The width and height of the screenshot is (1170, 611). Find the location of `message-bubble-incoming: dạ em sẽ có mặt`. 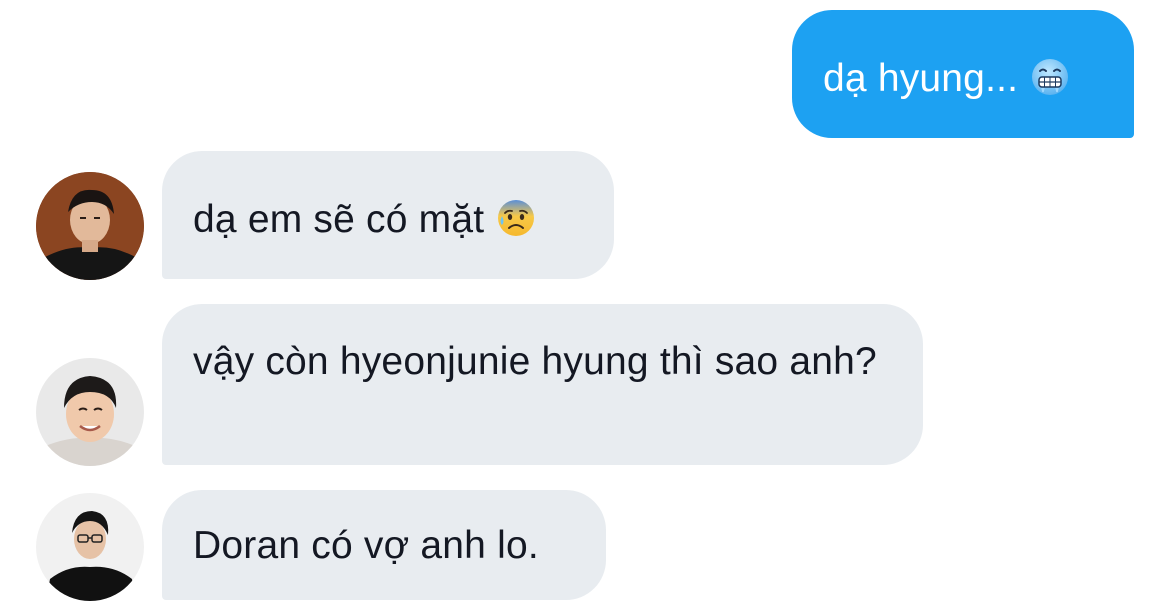

message-bubble-incoming: dạ em sẽ có mặt is located at coordinates (388, 215).